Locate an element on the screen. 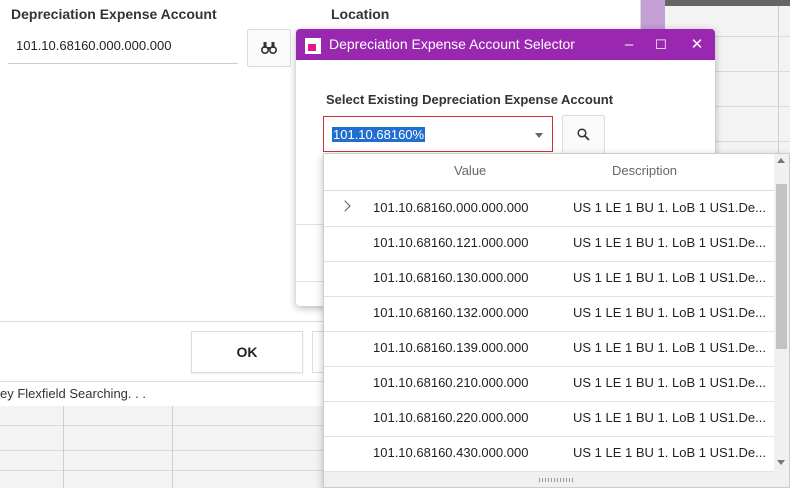 Image resolution: width=790 pixels, height=488 pixels. horizontal-scrollbar is located at coordinates (556, 479).